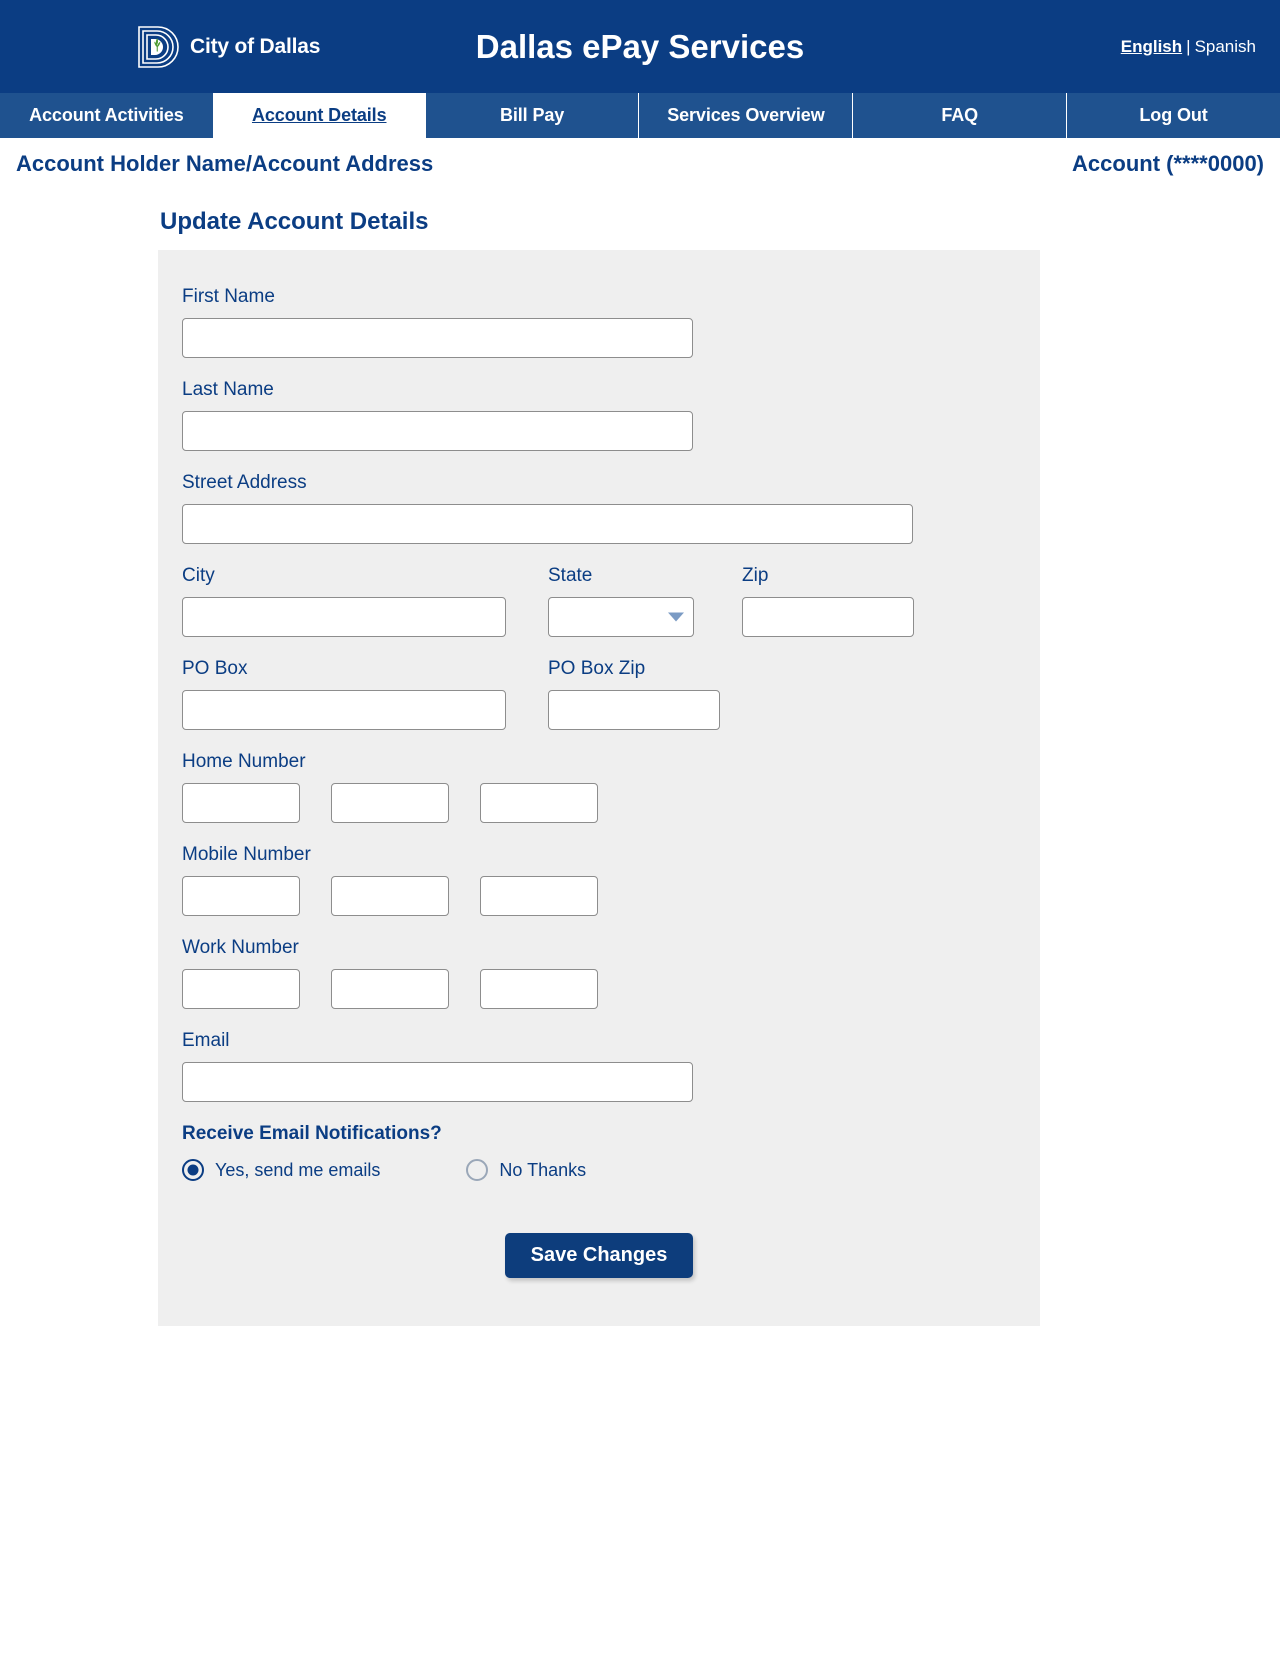  What do you see at coordinates (294, 221) in the screenshot?
I see `page-title: Update Account Details` at bounding box center [294, 221].